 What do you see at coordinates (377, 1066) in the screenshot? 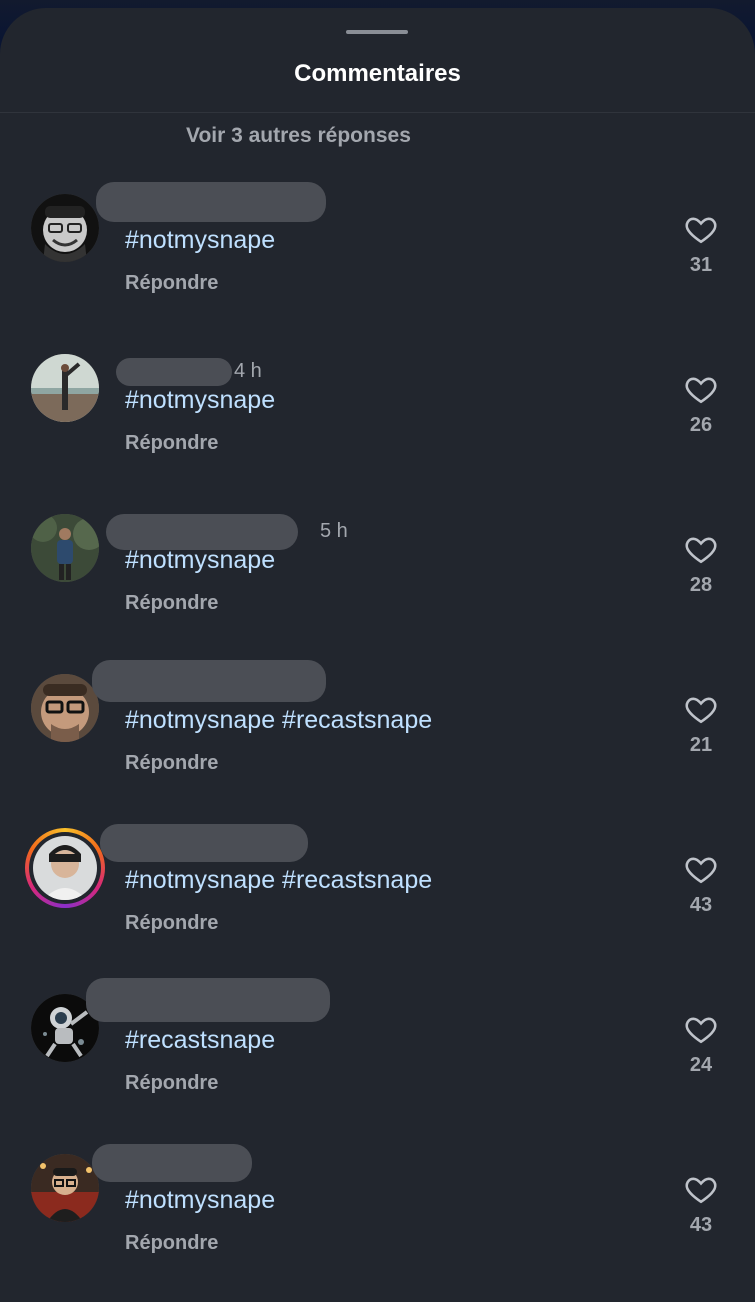
I see `comment-item: #recastsnape Répondre 24` at bounding box center [377, 1066].